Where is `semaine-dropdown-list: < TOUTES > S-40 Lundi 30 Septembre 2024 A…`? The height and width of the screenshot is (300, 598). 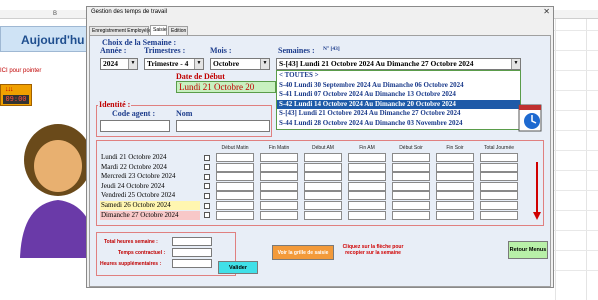
semaine-dropdown-list: < TOUTES > S-40 Lundi 30 Septembre 2024 A… is located at coordinates (398, 100).